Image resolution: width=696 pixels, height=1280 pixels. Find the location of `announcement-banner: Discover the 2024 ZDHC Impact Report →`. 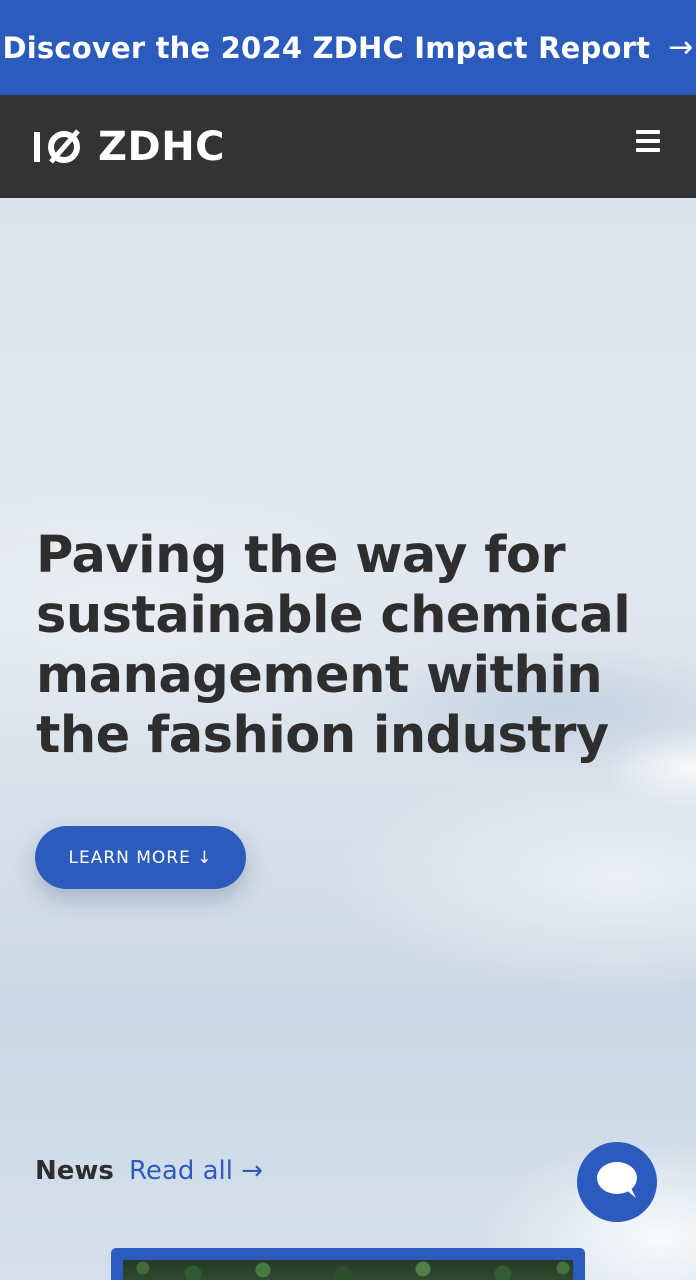

announcement-banner: Discover the 2024 ZDHC Impact Report → is located at coordinates (348, 47).